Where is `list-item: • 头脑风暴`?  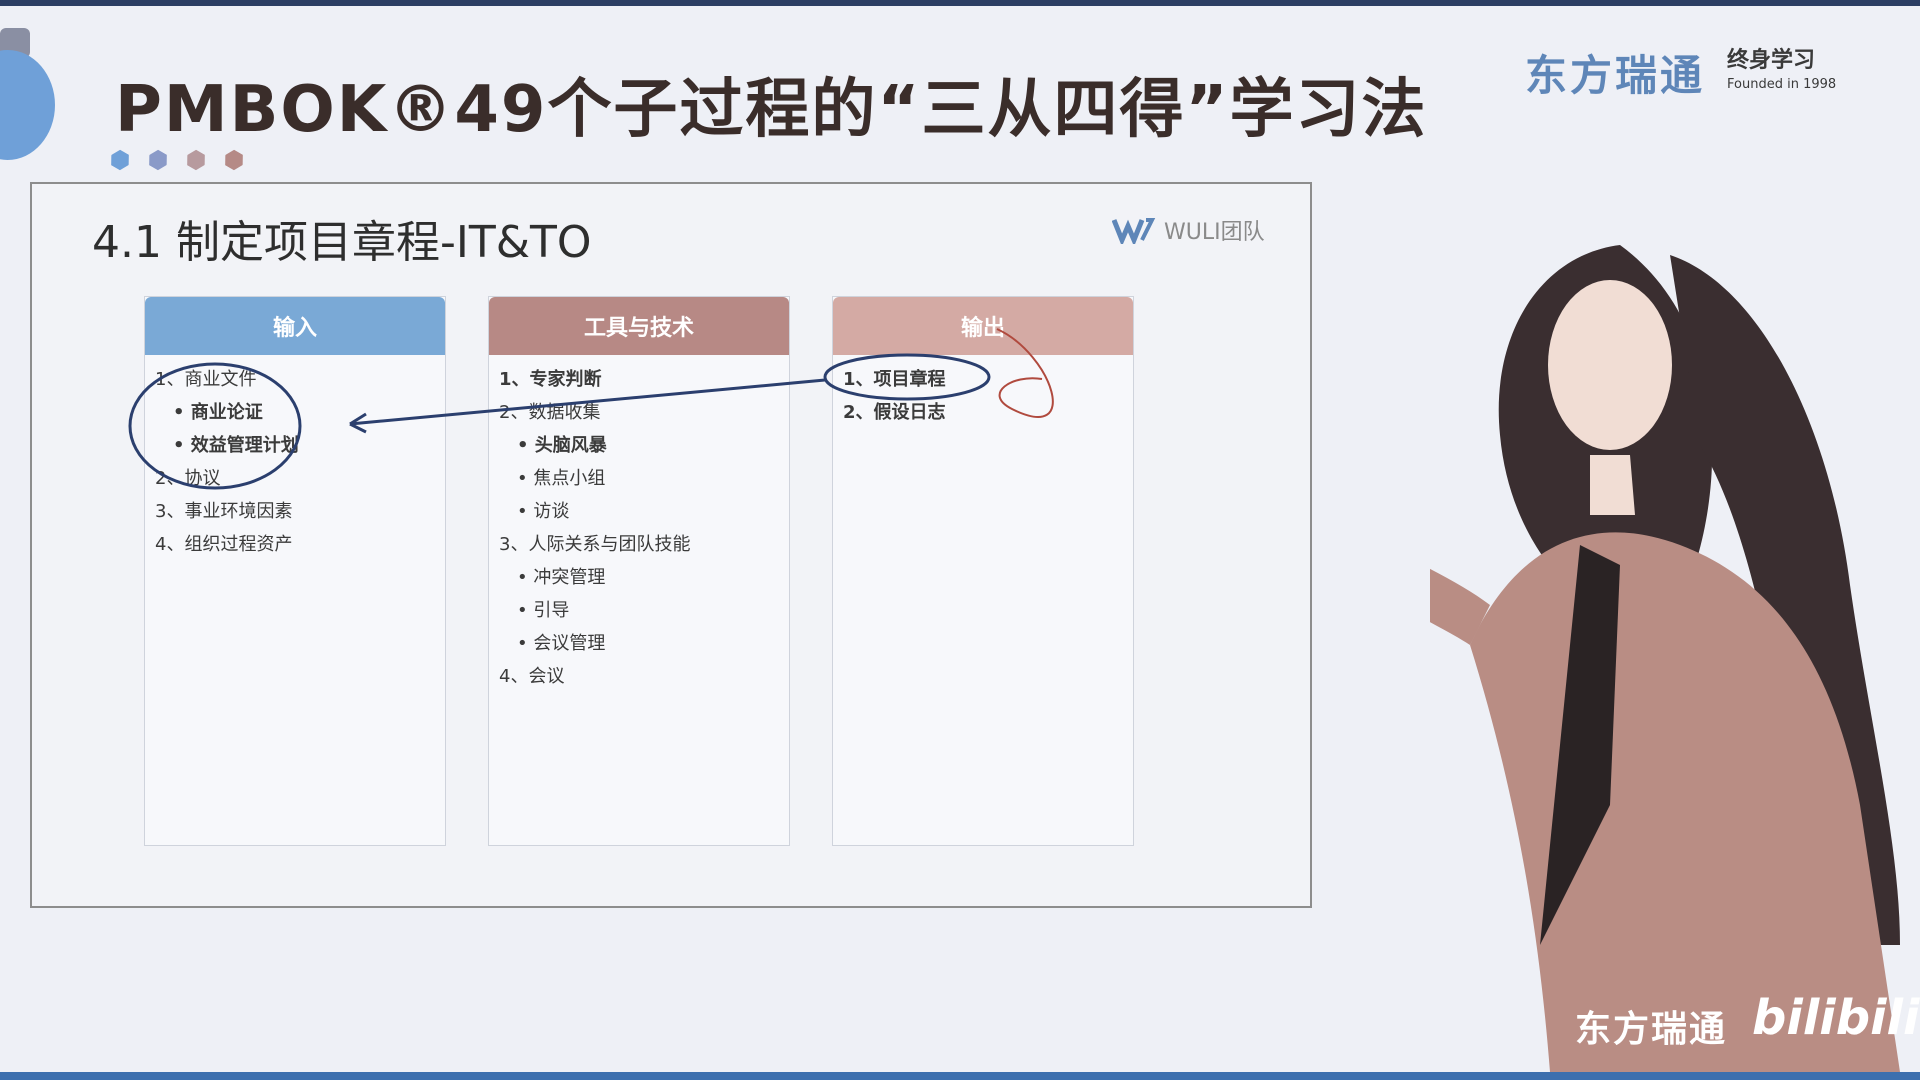 list-item: • 头脑风暴 is located at coordinates (562, 445).